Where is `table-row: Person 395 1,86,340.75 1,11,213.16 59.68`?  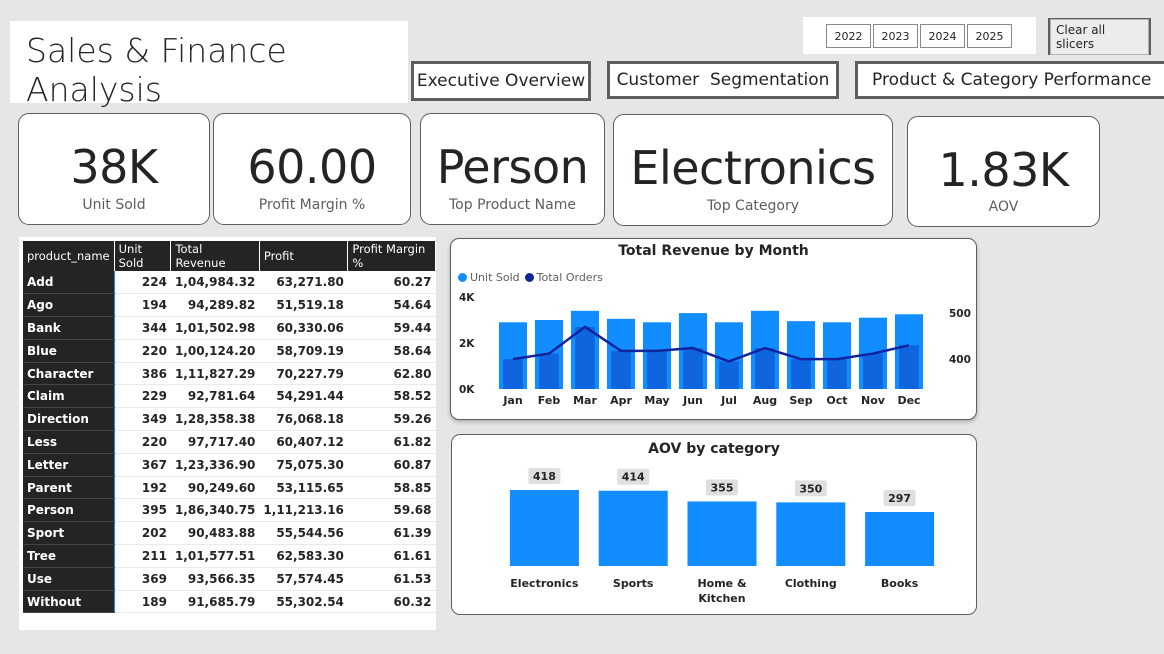
table-row: Person 395 1,86,340.75 1,11,213.16 59.68 is located at coordinates (229, 510).